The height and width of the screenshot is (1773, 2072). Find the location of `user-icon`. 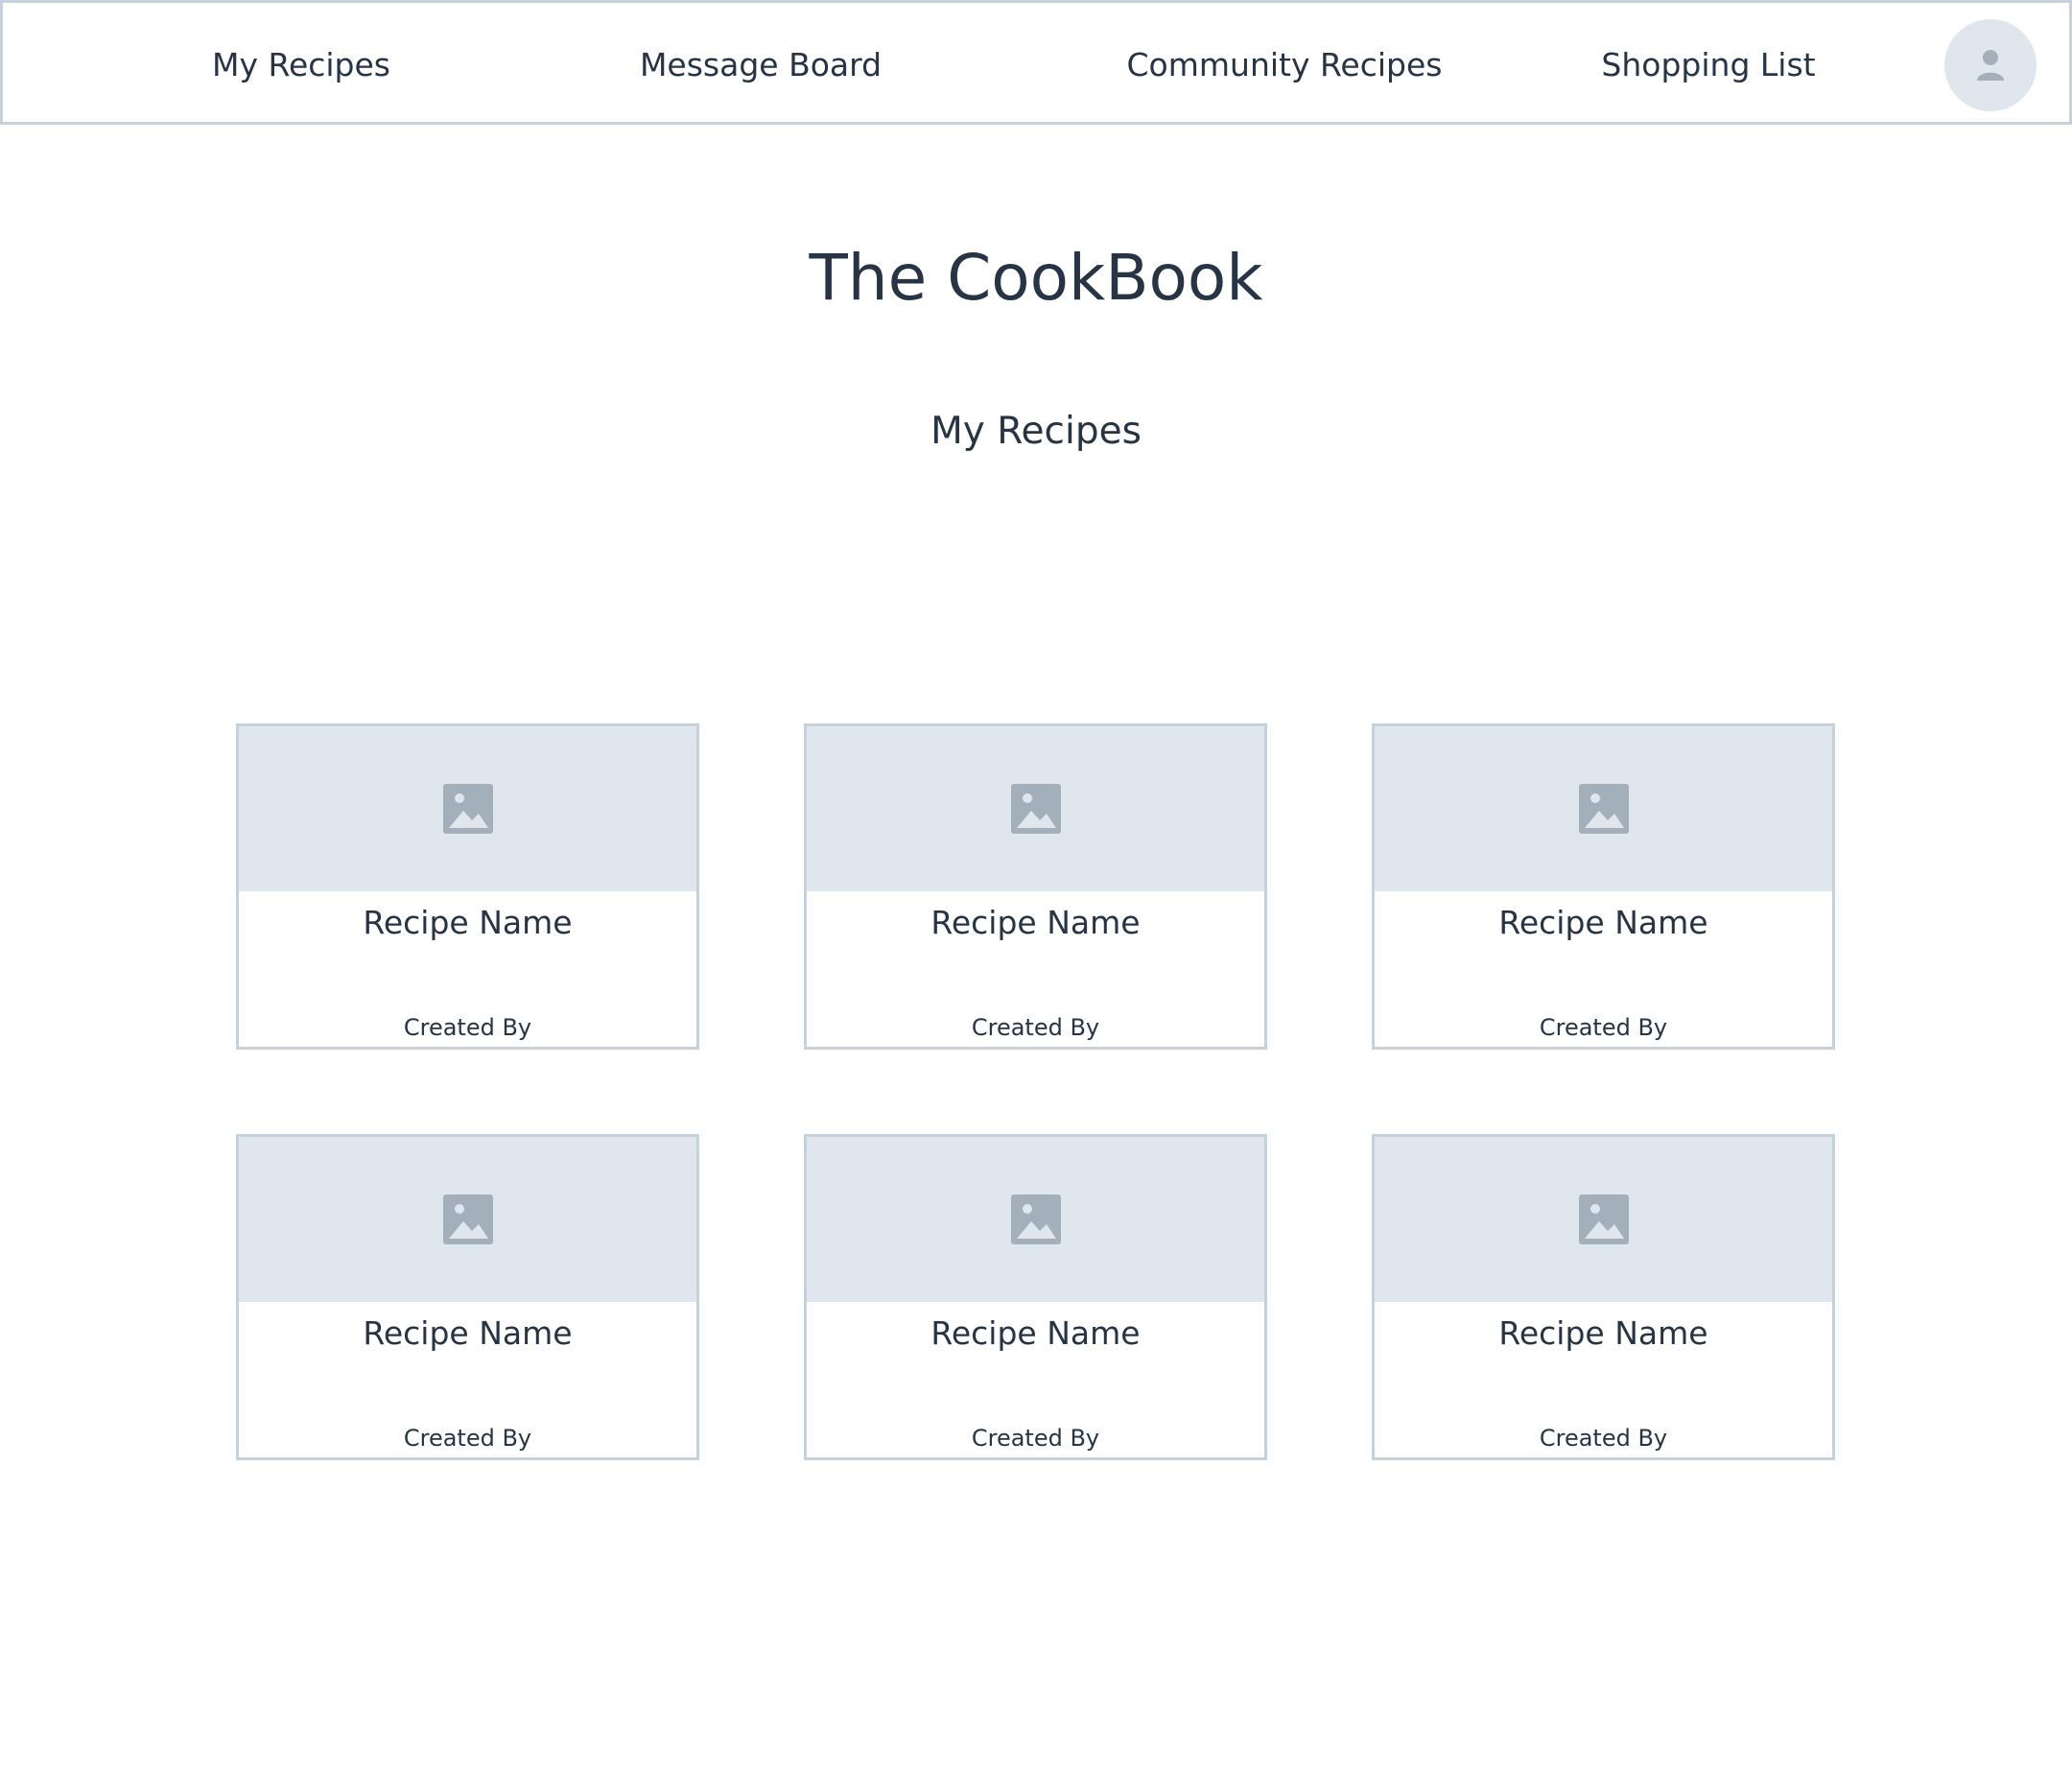

user-icon is located at coordinates (1990, 65).